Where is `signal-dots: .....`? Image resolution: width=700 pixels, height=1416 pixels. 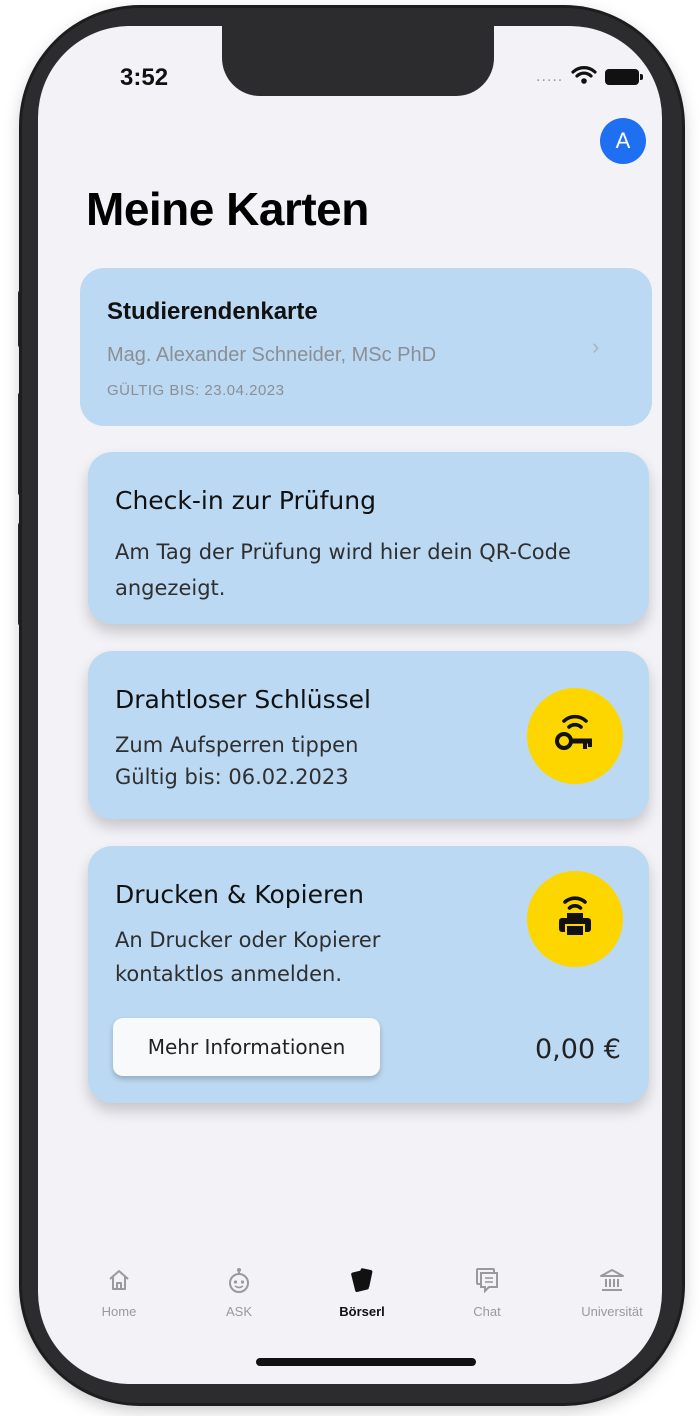
signal-dots: ..... is located at coordinates (550, 76).